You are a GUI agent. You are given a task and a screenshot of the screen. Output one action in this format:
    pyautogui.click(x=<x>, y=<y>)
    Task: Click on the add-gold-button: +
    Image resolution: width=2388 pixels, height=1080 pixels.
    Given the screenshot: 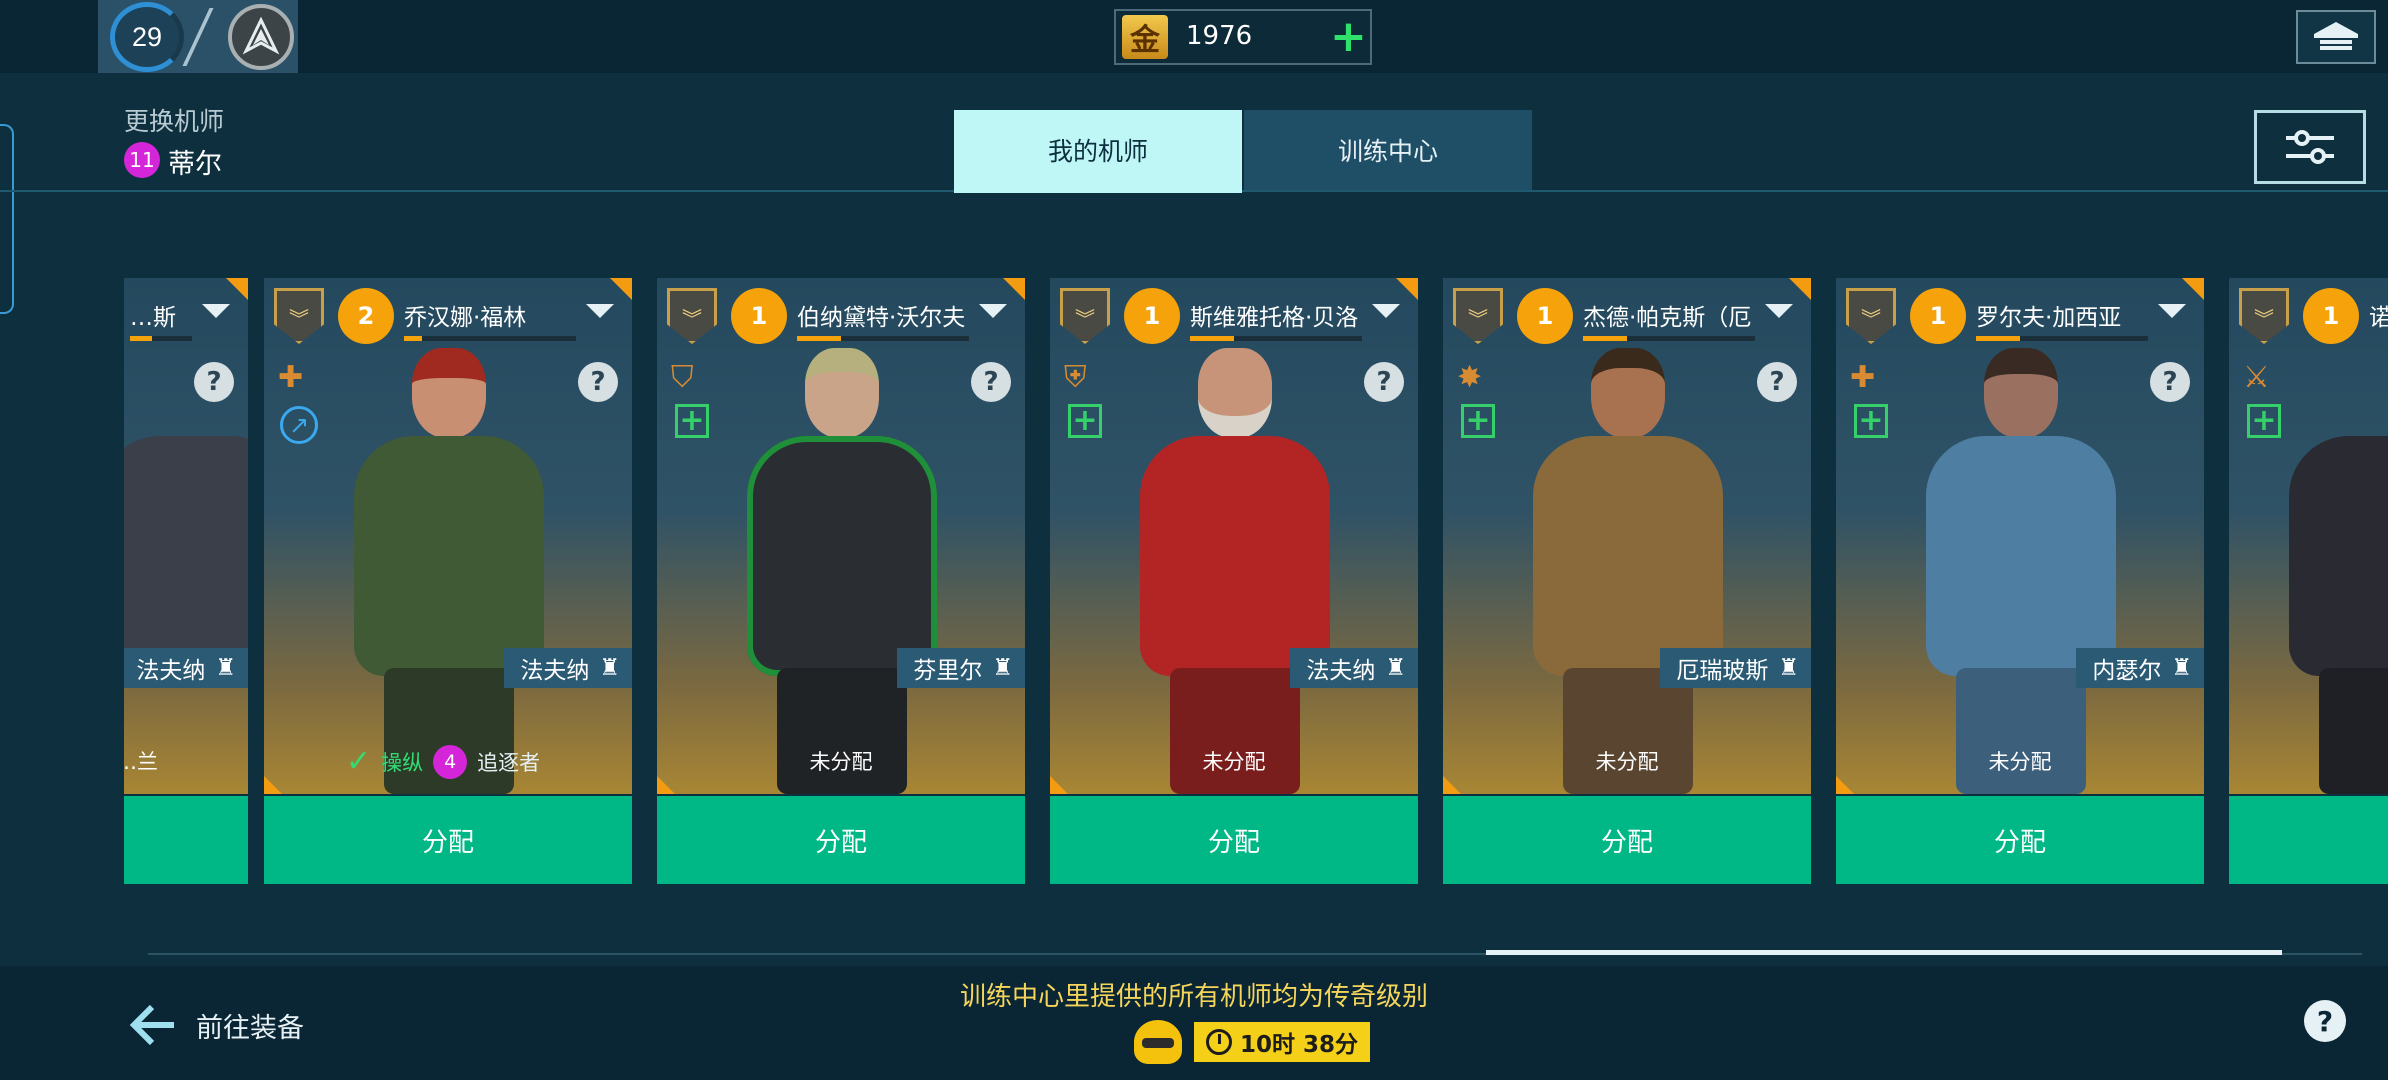 What is the action you would take?
    pyautogui.click(x=1348, y=37)
    